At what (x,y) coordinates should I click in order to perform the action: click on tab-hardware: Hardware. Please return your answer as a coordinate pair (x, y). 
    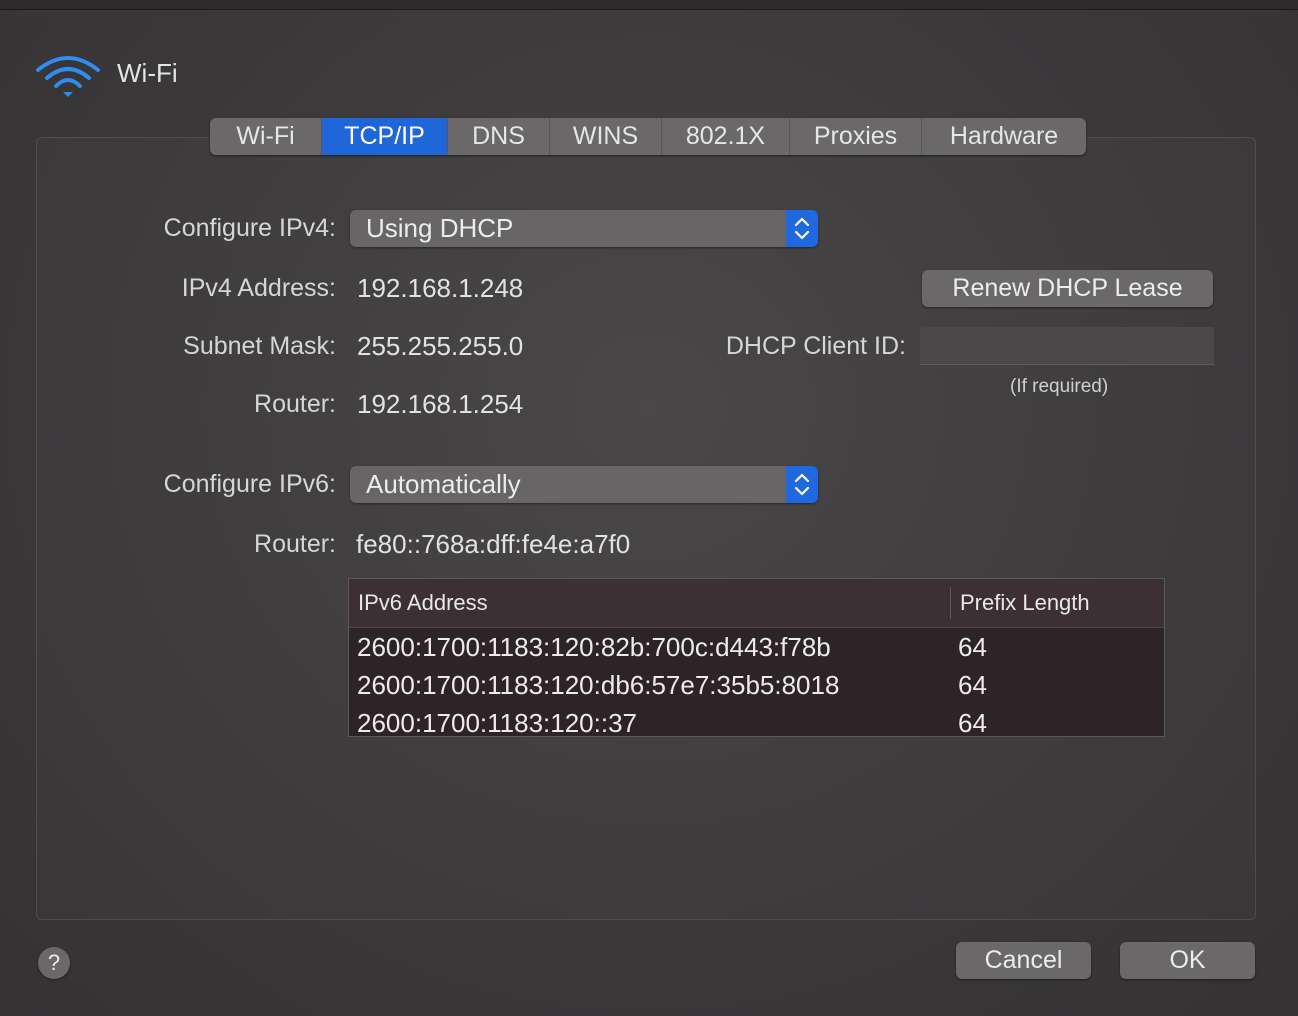
    Looking at the image, I should click on (1004, 136).